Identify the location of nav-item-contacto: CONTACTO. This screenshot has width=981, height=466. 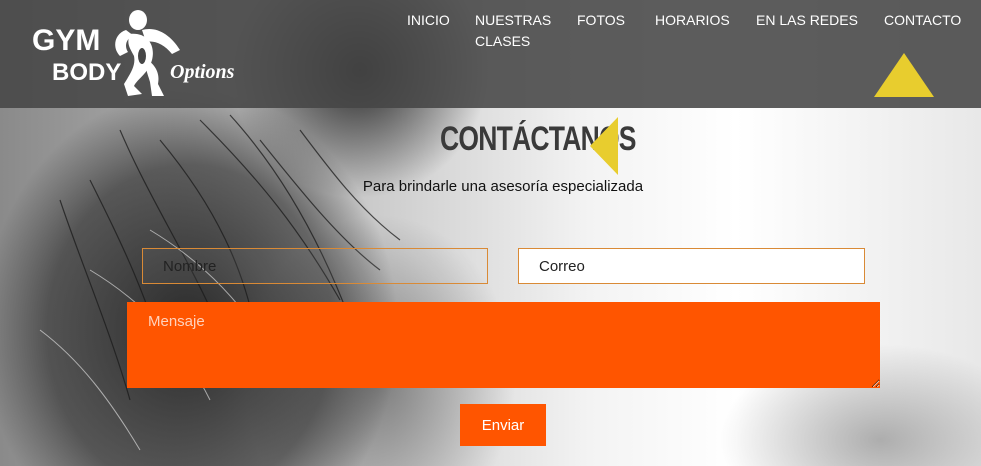
(922, 20).